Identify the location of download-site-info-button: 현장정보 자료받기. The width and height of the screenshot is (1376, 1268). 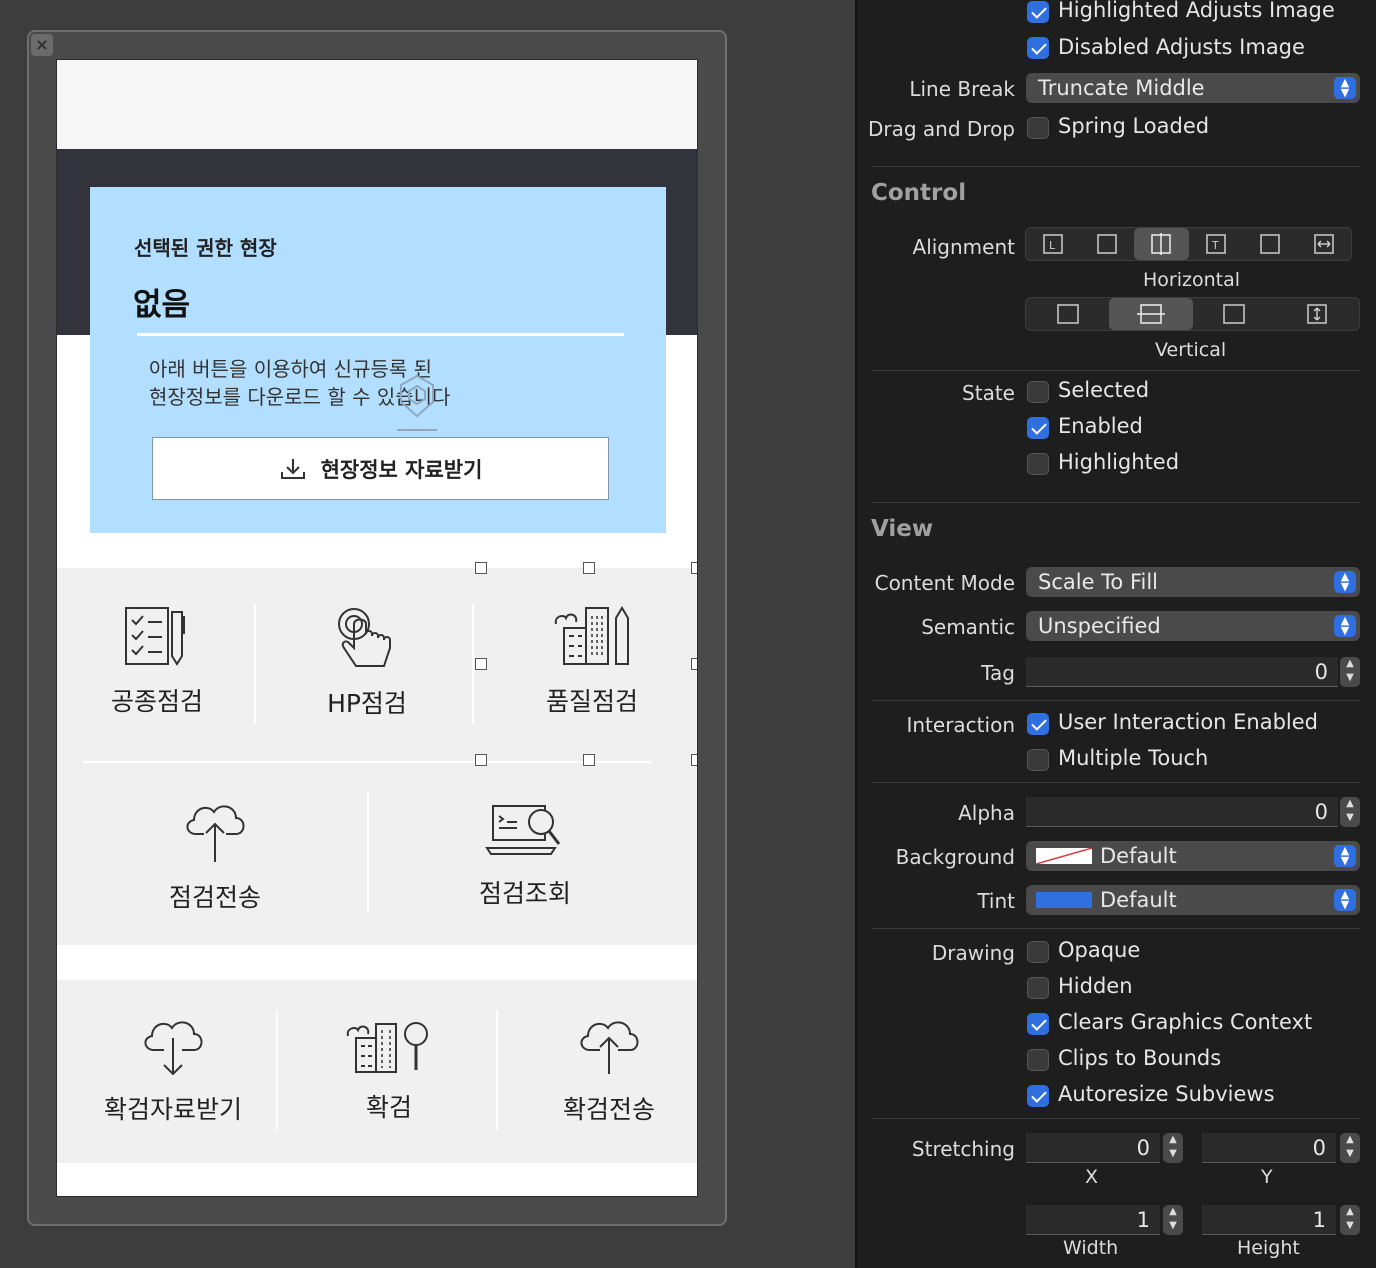
(380, 468).